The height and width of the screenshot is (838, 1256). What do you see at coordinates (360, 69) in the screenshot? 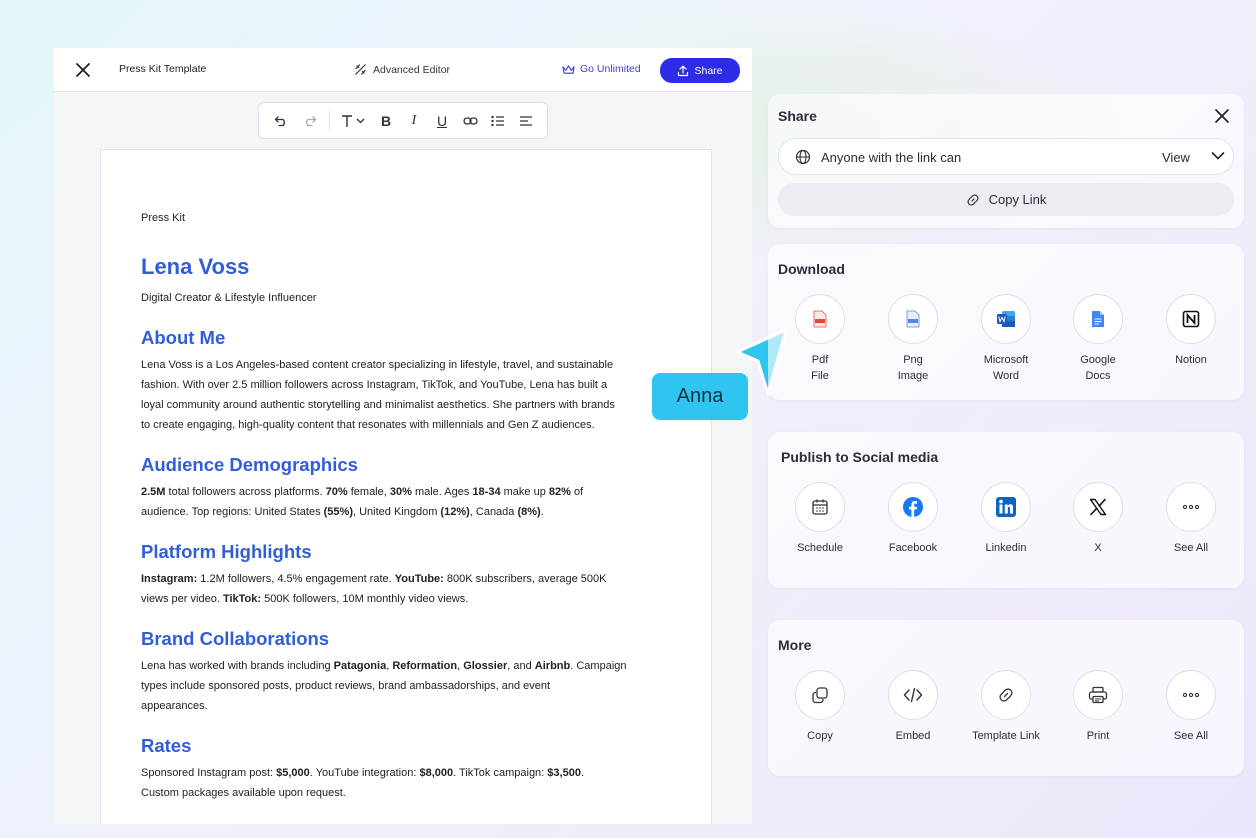
I see `magic-edit-icon` at bounding box center [360, 69].